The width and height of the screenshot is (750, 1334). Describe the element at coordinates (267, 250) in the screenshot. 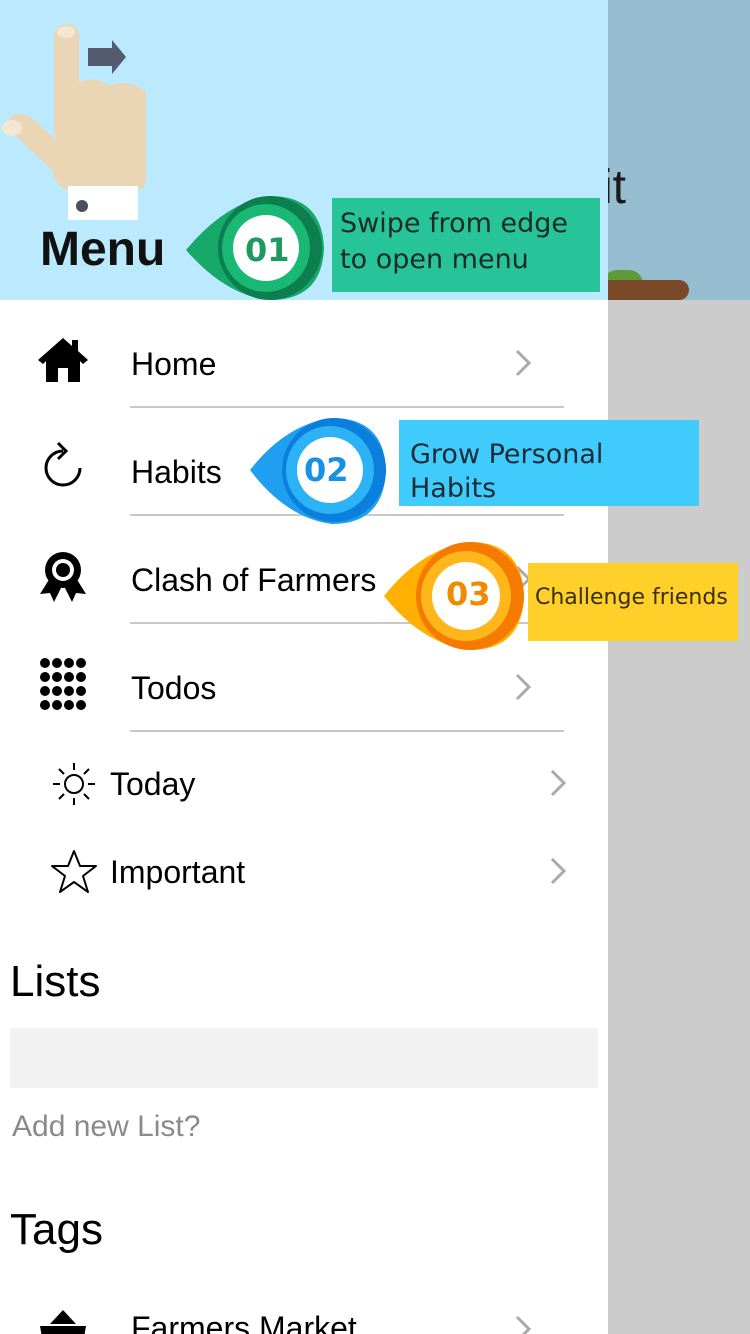

I see `step-01-number: 01` at that location.